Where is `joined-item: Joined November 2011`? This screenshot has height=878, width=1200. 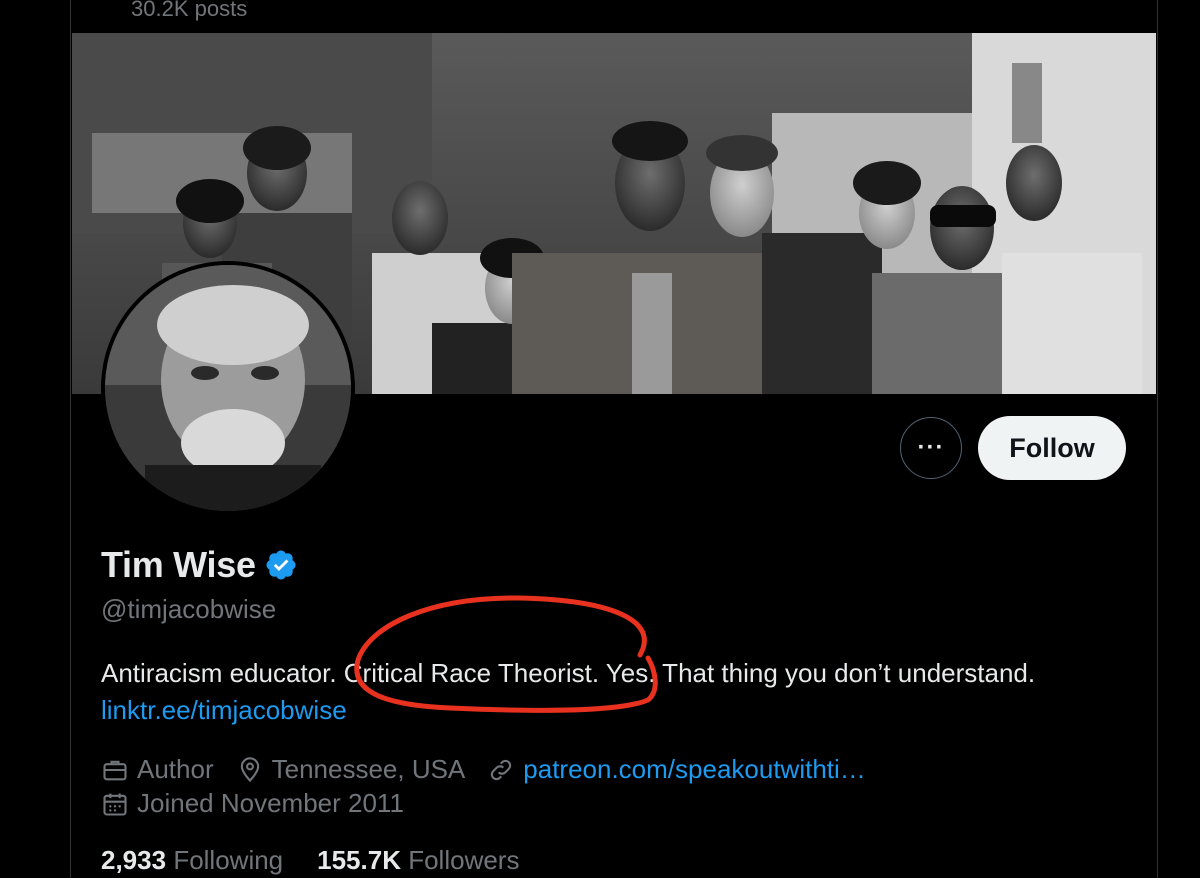 joined-item: Joined November 2011 is located at coordinates (252, 803).